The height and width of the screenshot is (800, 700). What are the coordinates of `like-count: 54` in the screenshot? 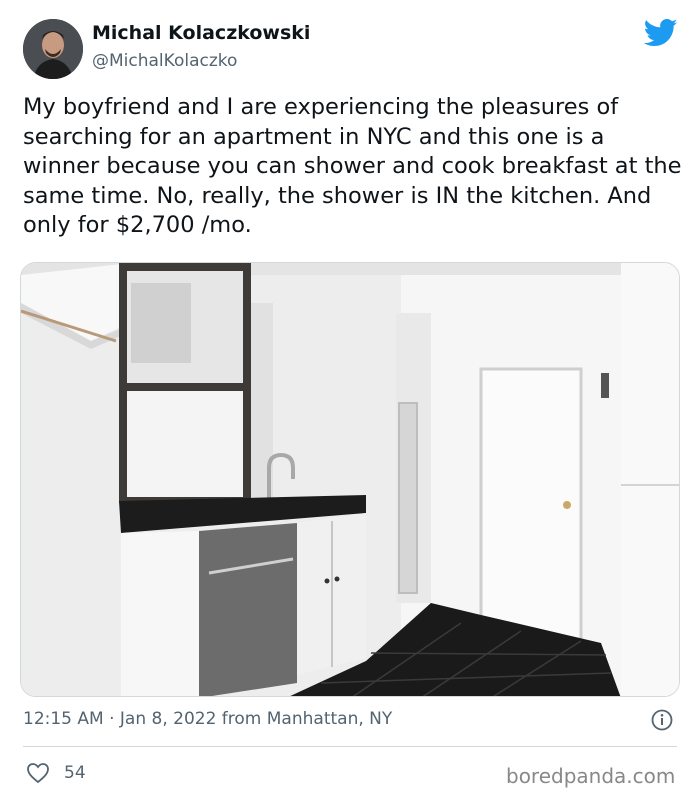 It's located at (75, 773).